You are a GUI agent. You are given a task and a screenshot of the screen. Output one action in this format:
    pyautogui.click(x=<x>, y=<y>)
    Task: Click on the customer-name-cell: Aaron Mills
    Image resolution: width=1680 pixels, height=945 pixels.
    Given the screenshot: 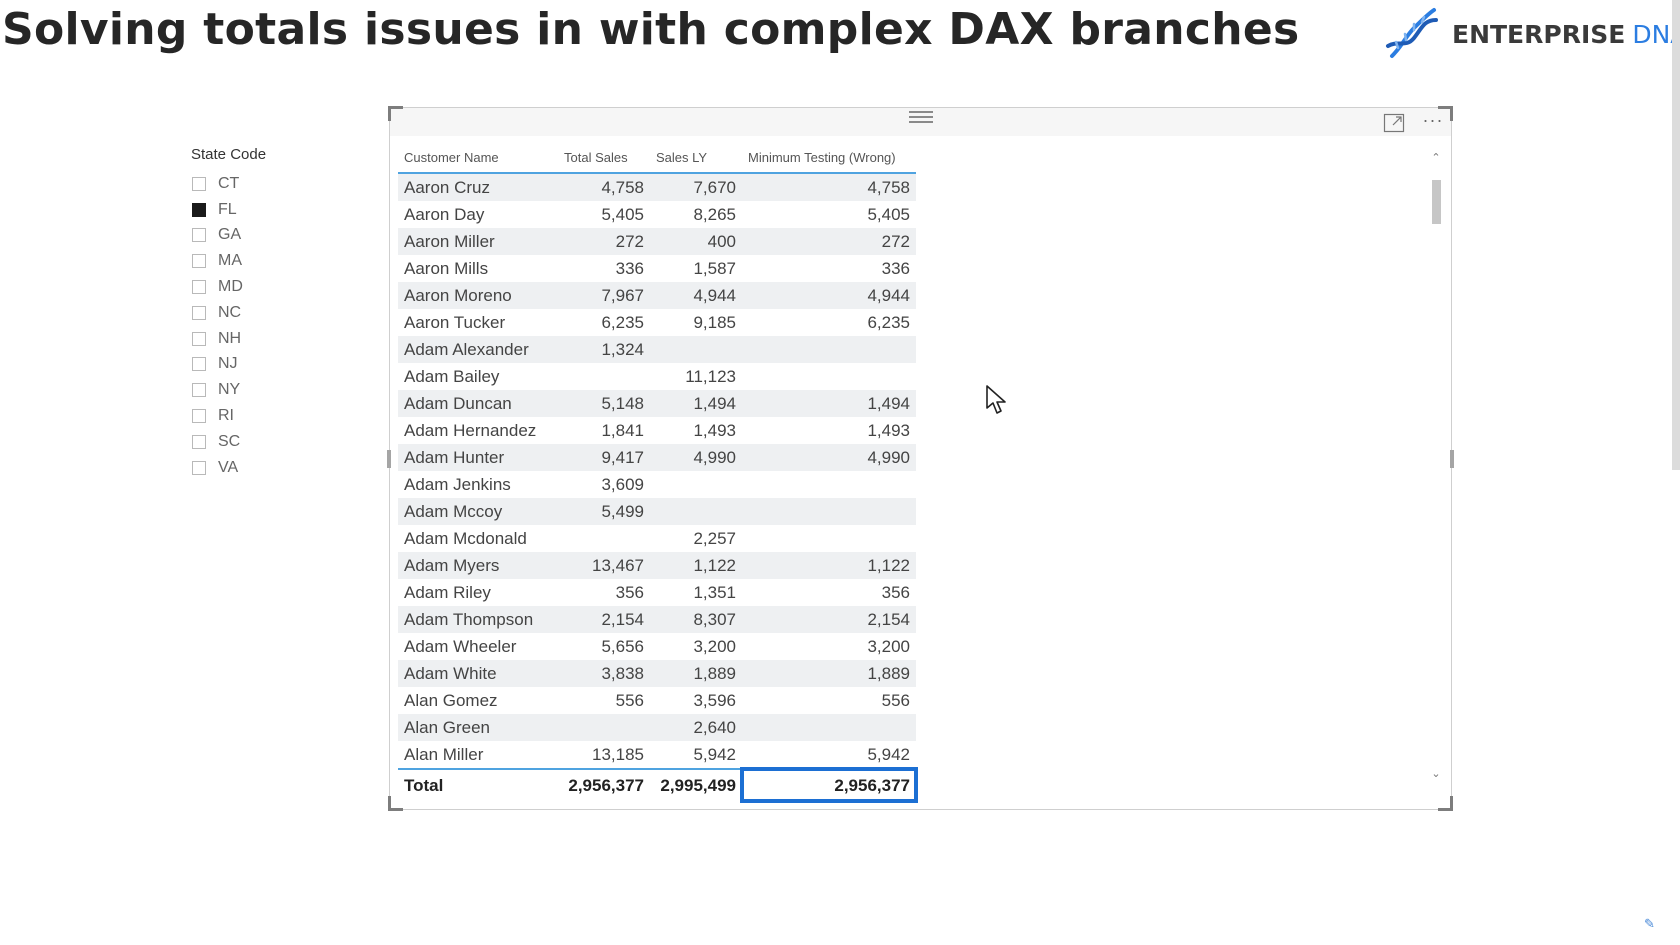 What is the action you would take?
    pyautogui.click(x=446, y=268)
    